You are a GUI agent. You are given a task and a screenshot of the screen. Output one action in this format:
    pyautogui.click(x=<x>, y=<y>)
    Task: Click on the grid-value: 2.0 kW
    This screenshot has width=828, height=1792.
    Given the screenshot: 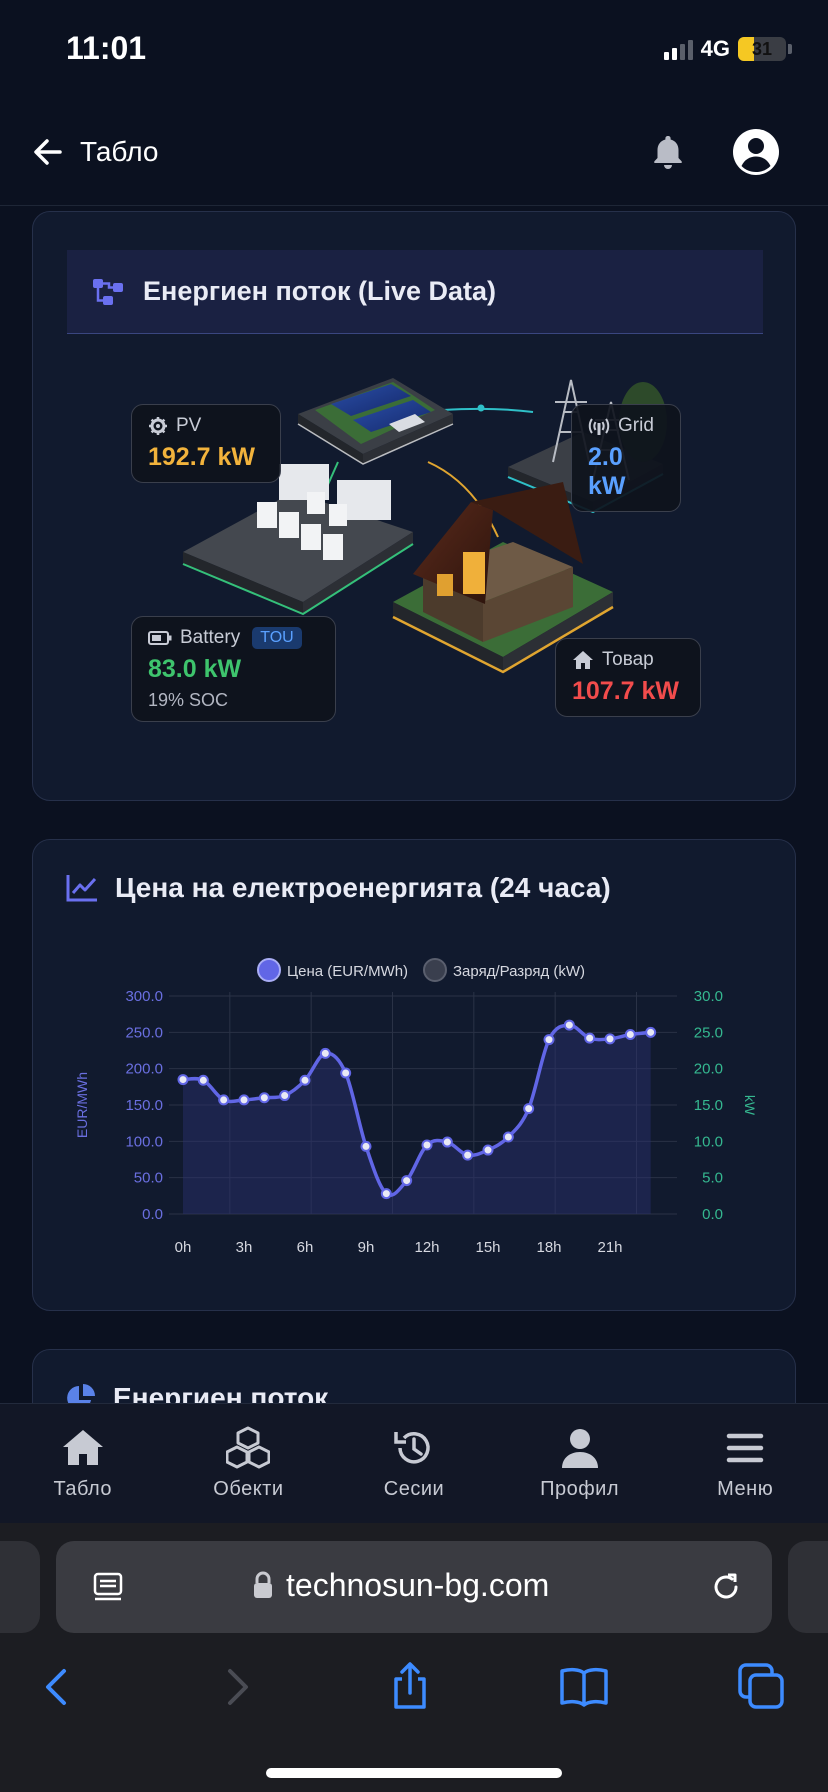 What is the action you would take?
    pyautogui.click(x=607, y=471)
    